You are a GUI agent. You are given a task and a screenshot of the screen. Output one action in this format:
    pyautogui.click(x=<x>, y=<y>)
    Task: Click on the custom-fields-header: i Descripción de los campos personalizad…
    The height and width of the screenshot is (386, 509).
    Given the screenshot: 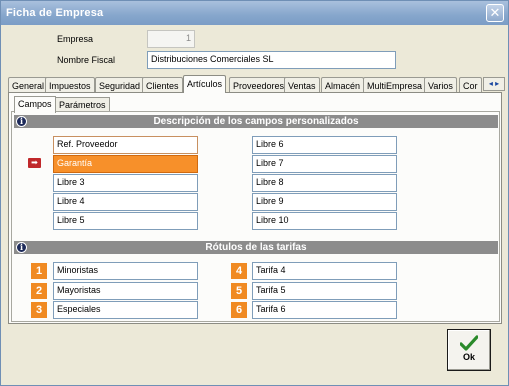 What is the action you would take?
    pyautogui.click(x=256, y=121)
    